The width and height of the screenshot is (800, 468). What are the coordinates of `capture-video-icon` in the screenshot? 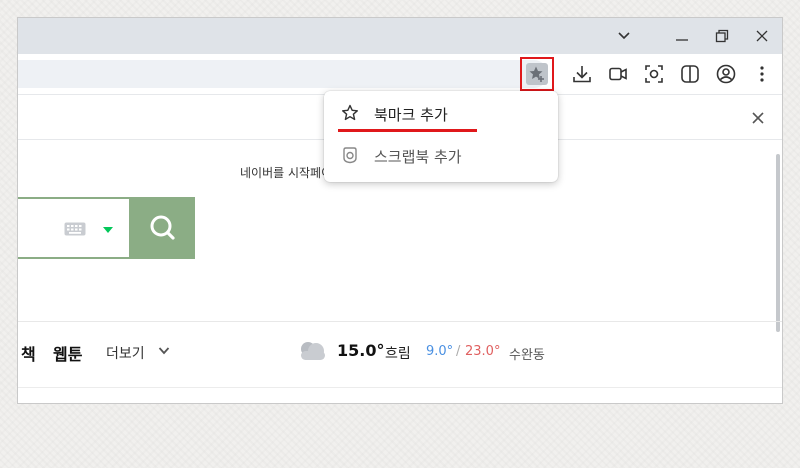 It's located at (618, 74).